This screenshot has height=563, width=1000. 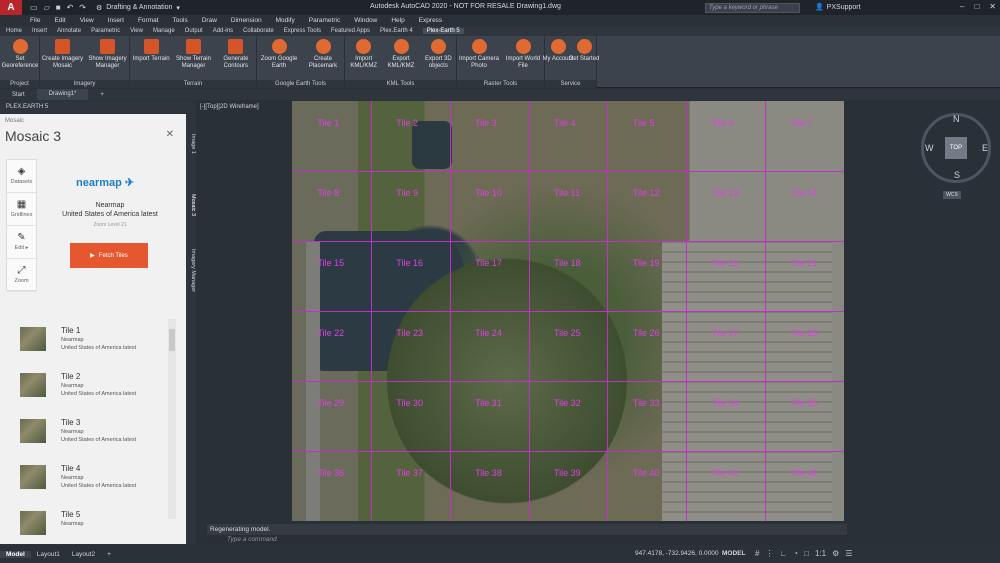 I want to click on new-tab-icon: +, so click(x=102, y=95).